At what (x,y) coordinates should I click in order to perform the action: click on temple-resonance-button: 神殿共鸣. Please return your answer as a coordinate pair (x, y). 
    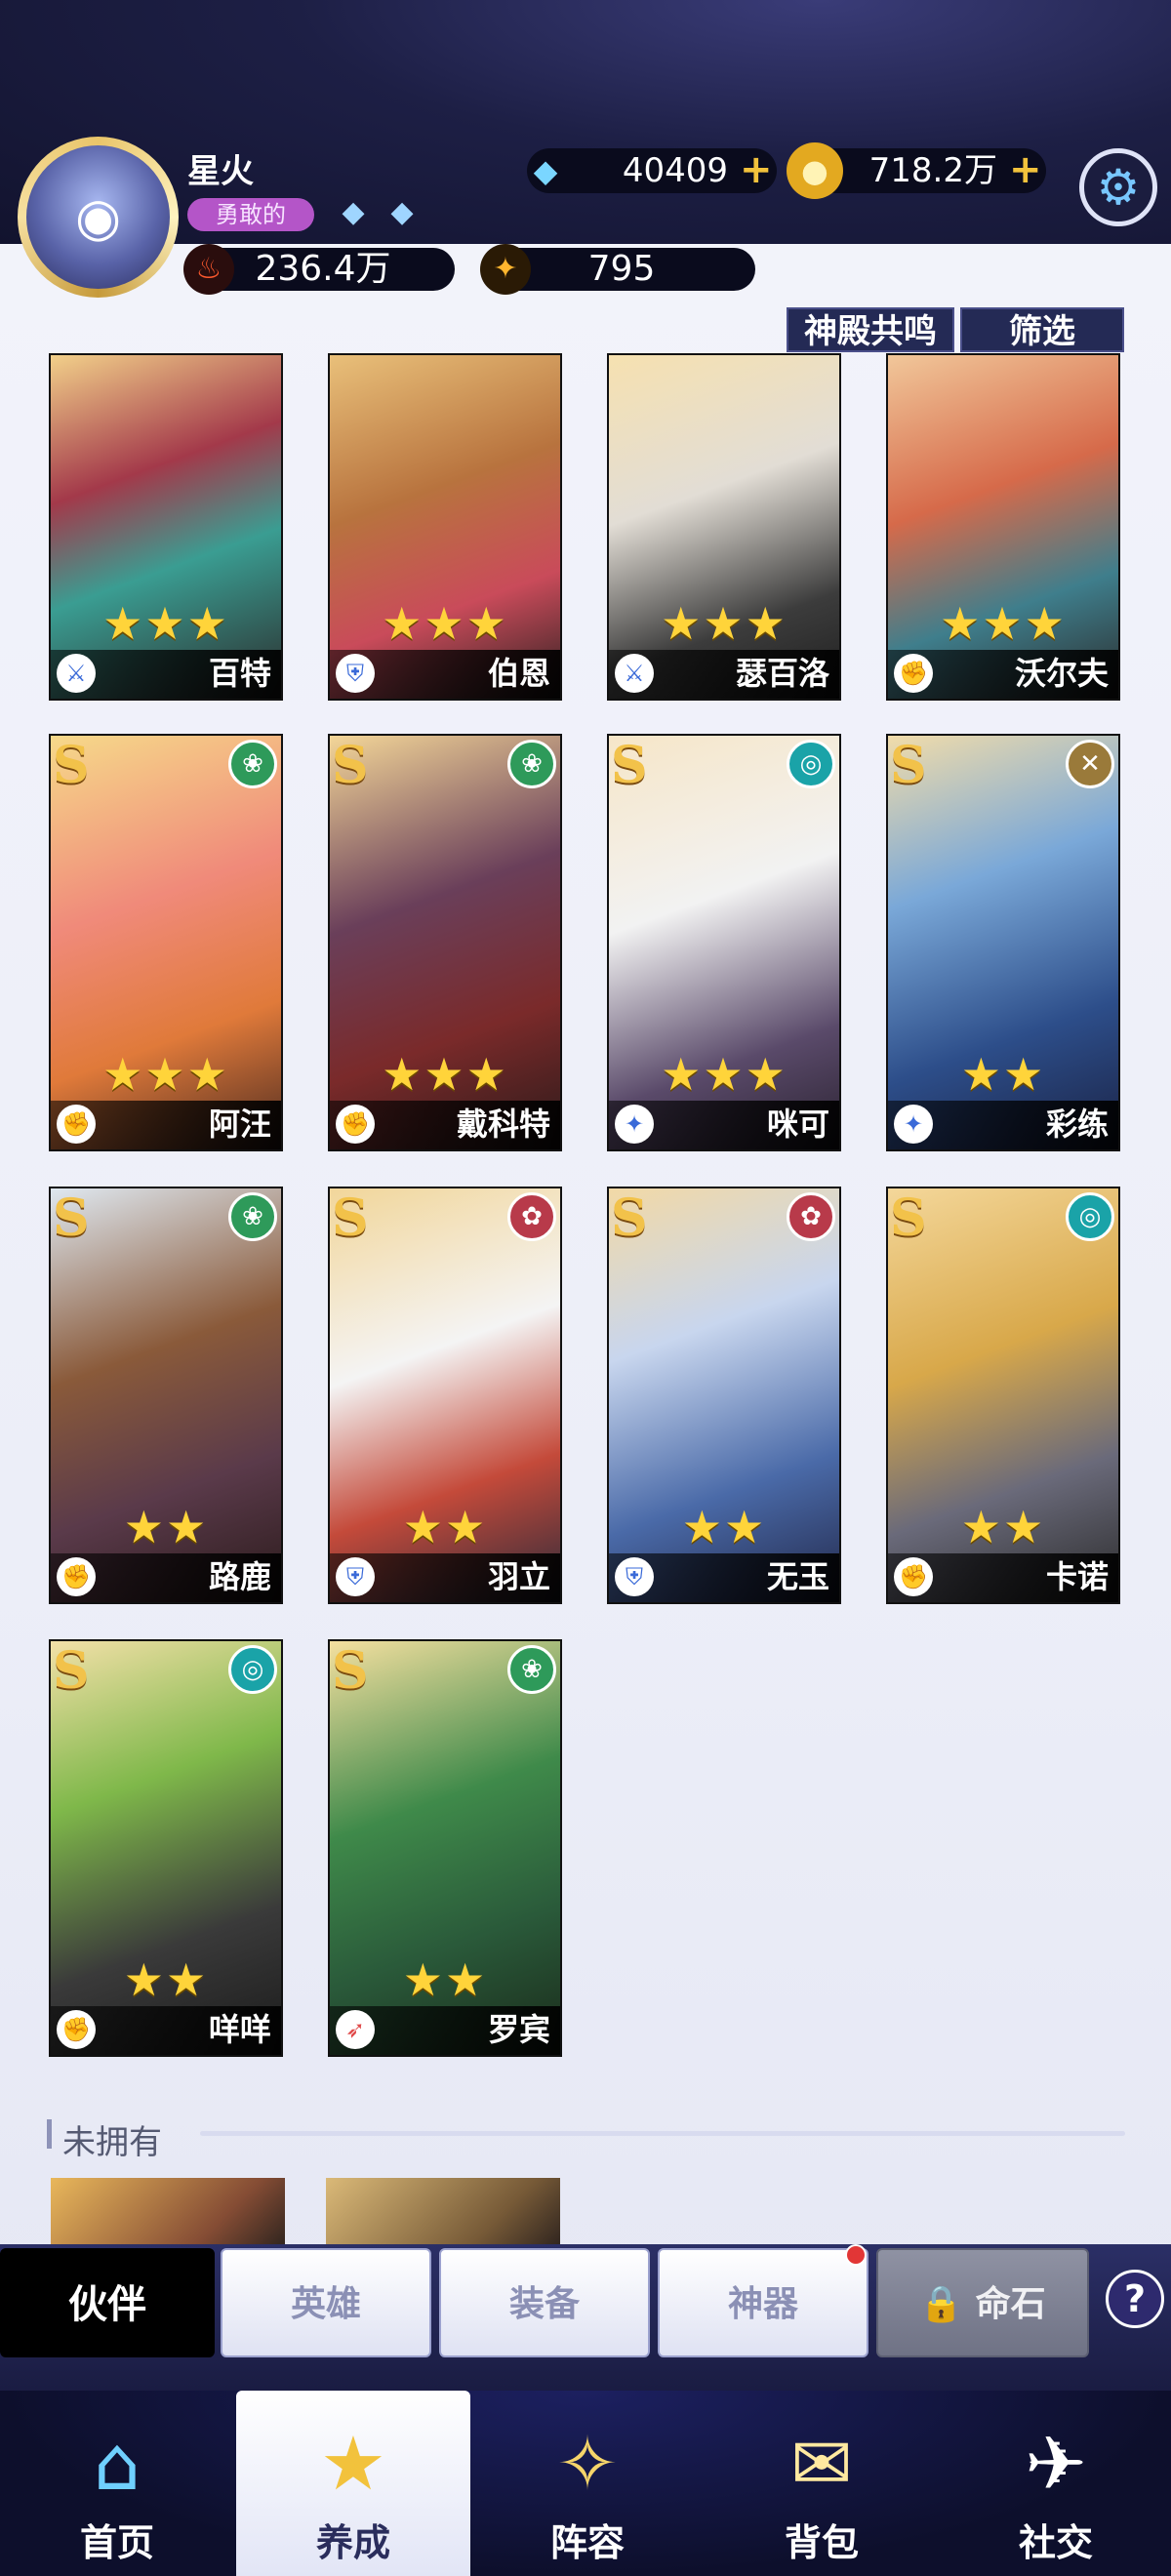
    Looking at the image, I should click on (870, 329).